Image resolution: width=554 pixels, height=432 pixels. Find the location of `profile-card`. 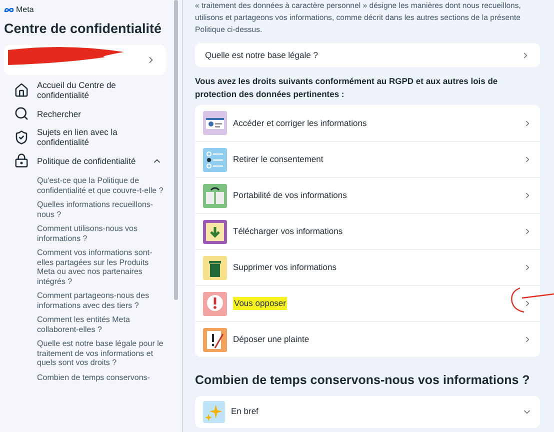

profile-card is located at coordinates (85, 60).